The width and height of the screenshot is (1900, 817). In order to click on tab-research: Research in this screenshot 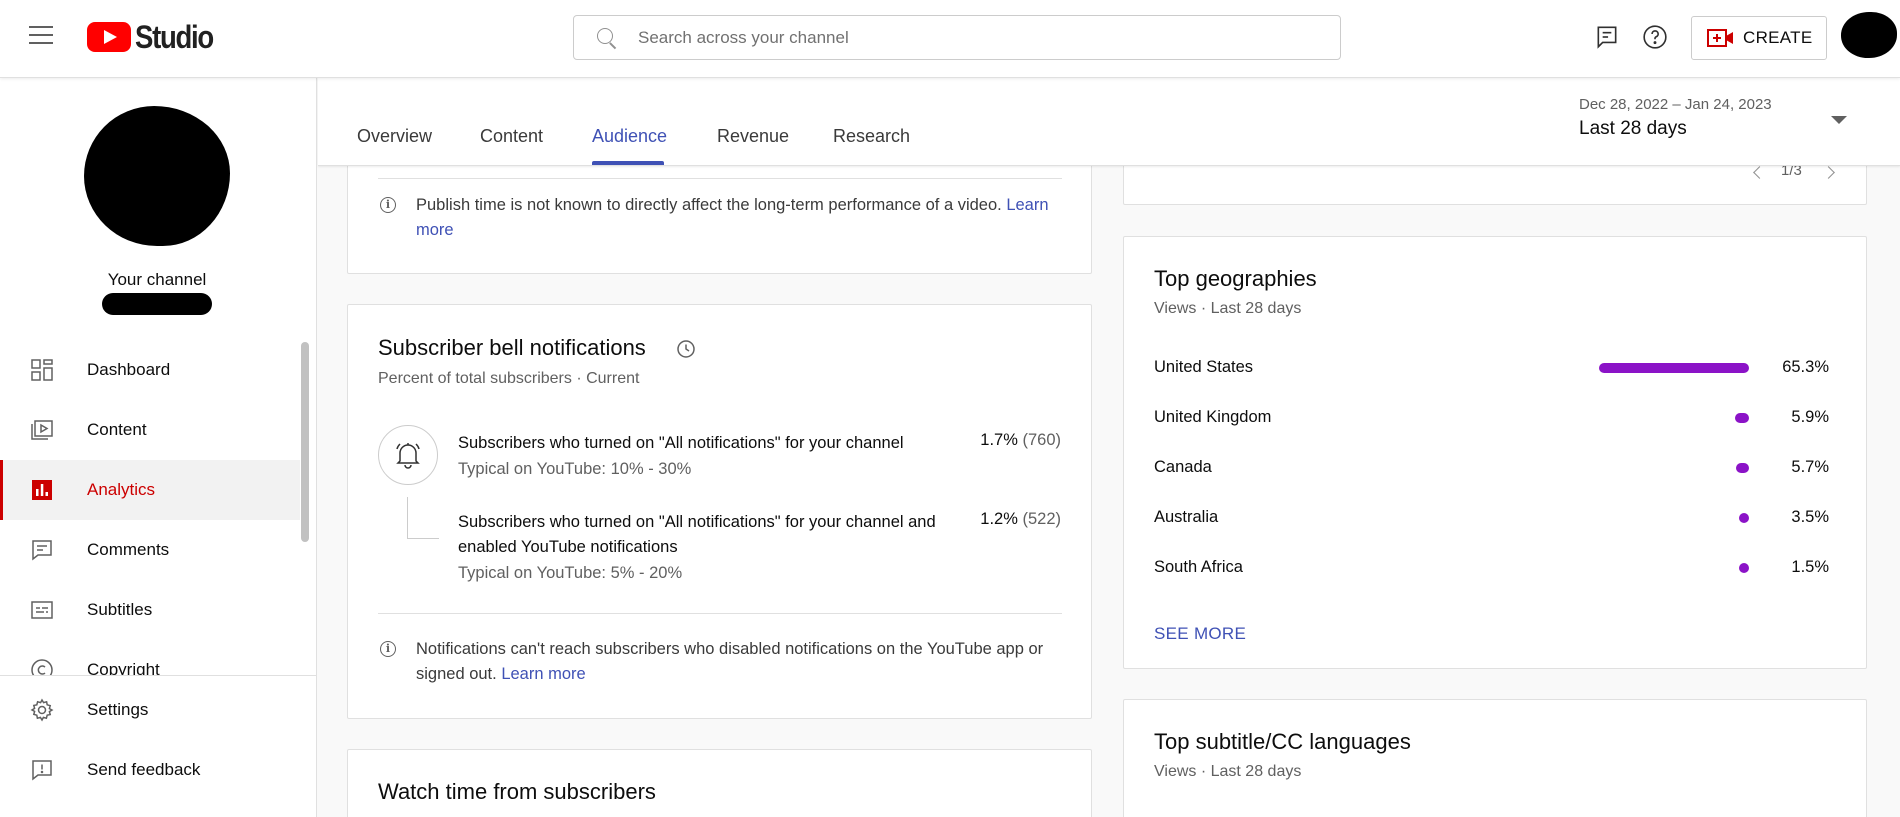, I will do `click(871, 136)`.